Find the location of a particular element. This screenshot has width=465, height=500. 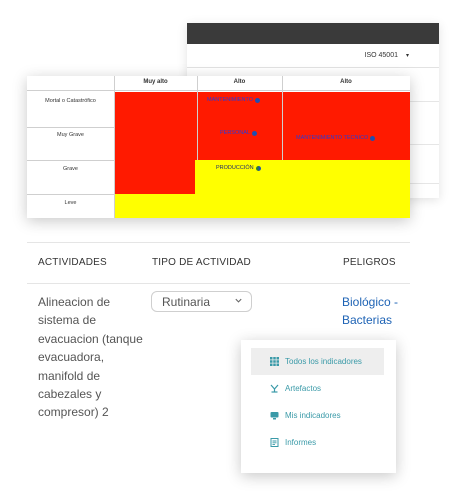

table-header: ACTIVIDADES TIPO DE ACTIVIDAD PELIGROS is located at coordinates (218, 263).